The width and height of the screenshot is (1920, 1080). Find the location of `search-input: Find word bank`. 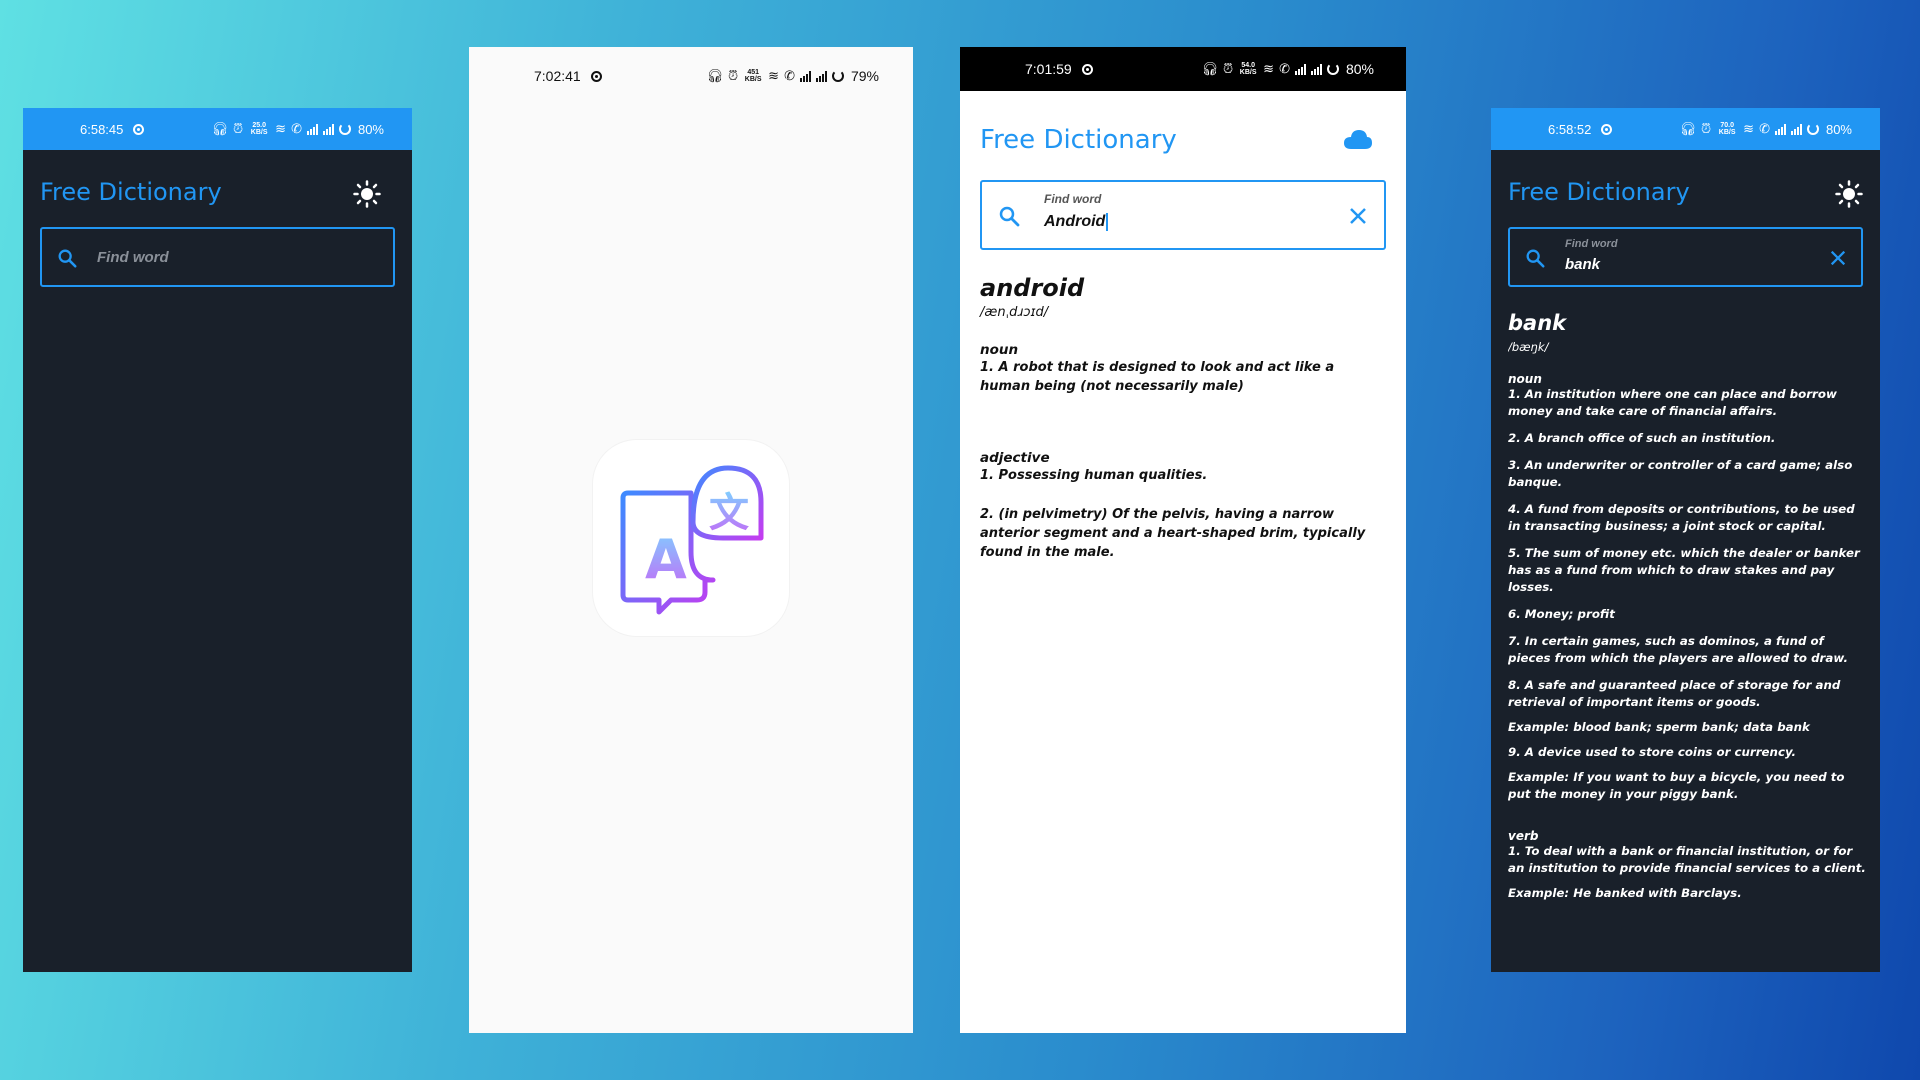

search-input: Find word bank is located at coordinates (1685, 257).